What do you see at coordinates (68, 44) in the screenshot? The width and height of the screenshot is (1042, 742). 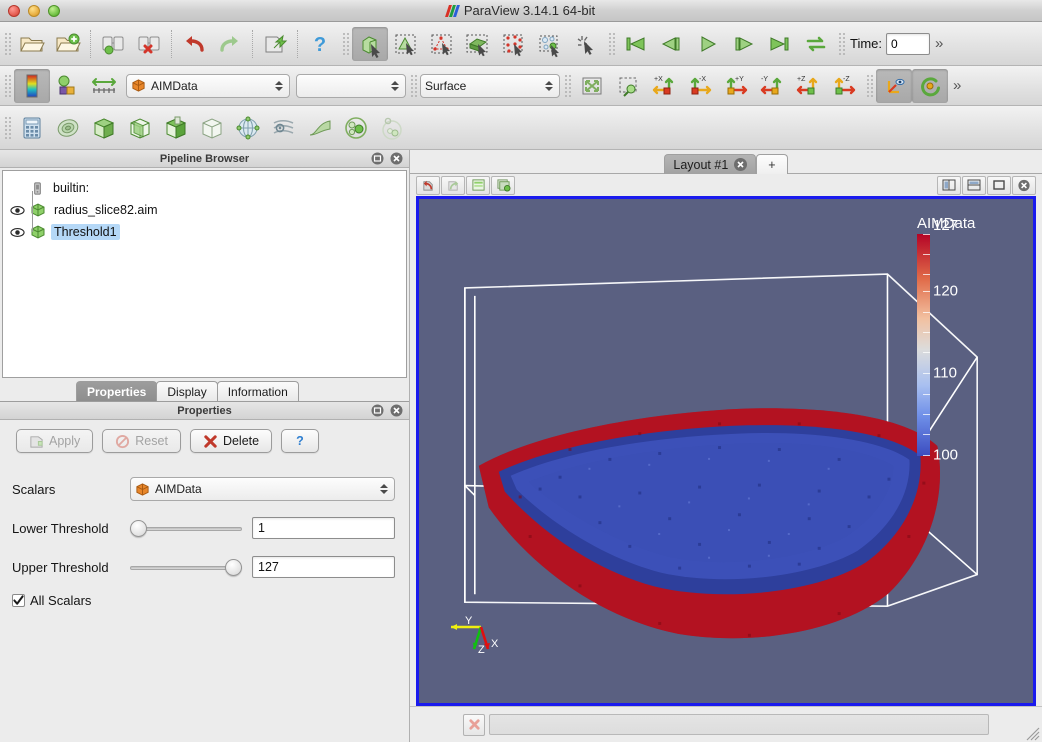 I see `open-recent-icon` at bounding box center [68, 44].